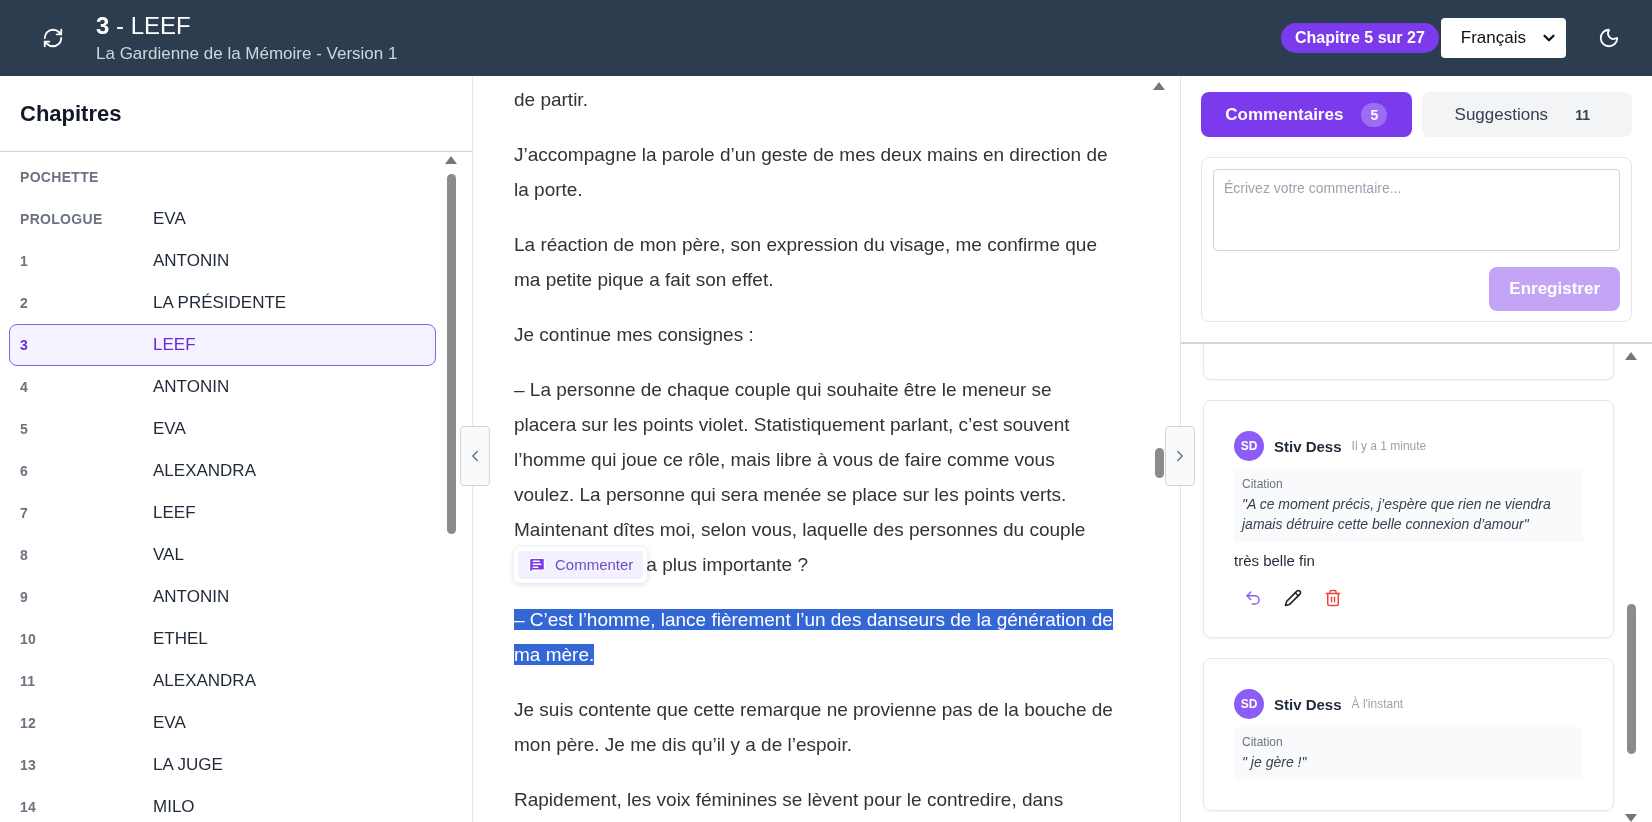 The image size is (1652, 822). Describe the element at coordinates (222, 555) in the screenshot. I see `chapter-item: 8 VAL` at that location.